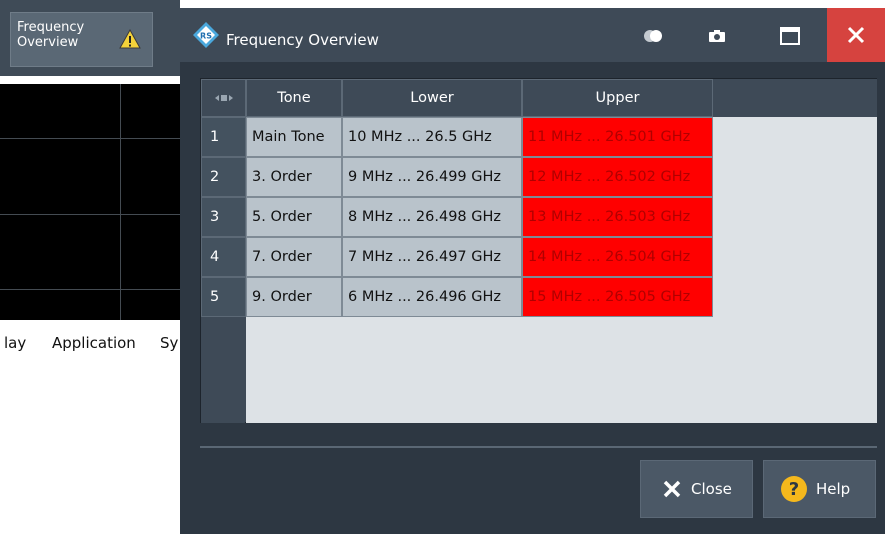 The height and width of the screenshot is (534, 885). Describe the element at coordinates (432, 98) in the screenshot. I see `column-header-lower: Lower` at that location.